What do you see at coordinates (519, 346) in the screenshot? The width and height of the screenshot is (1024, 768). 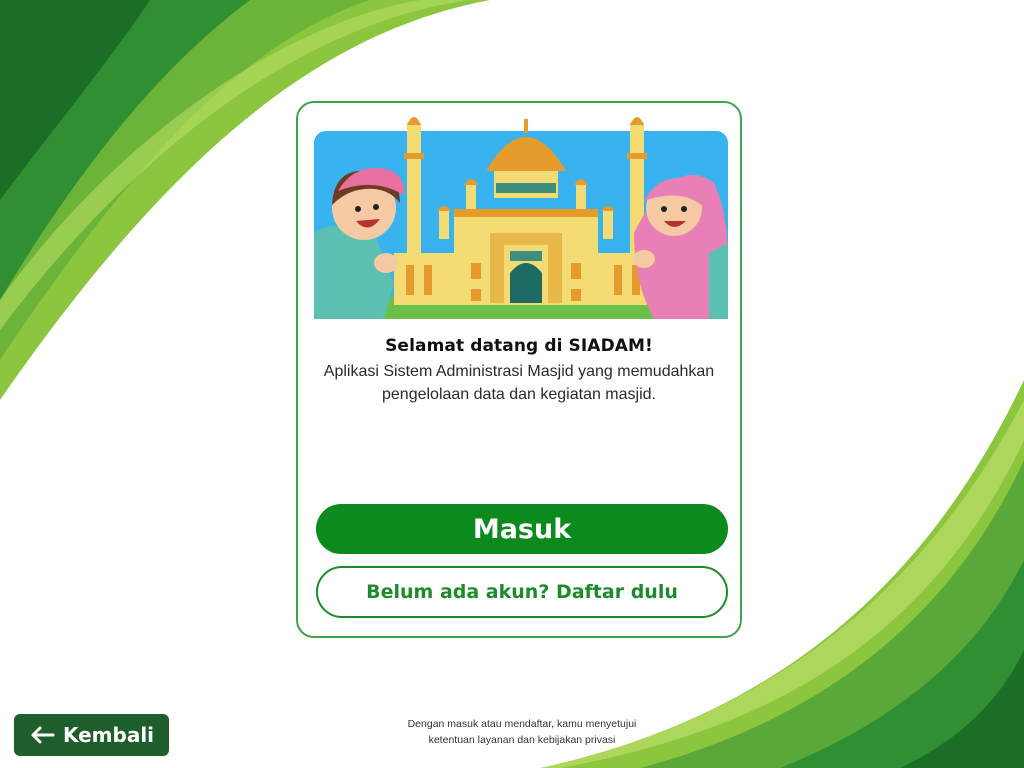 I see `welcome-title: Selamat datang di SIADAM!` at bounding box center [519, 346].